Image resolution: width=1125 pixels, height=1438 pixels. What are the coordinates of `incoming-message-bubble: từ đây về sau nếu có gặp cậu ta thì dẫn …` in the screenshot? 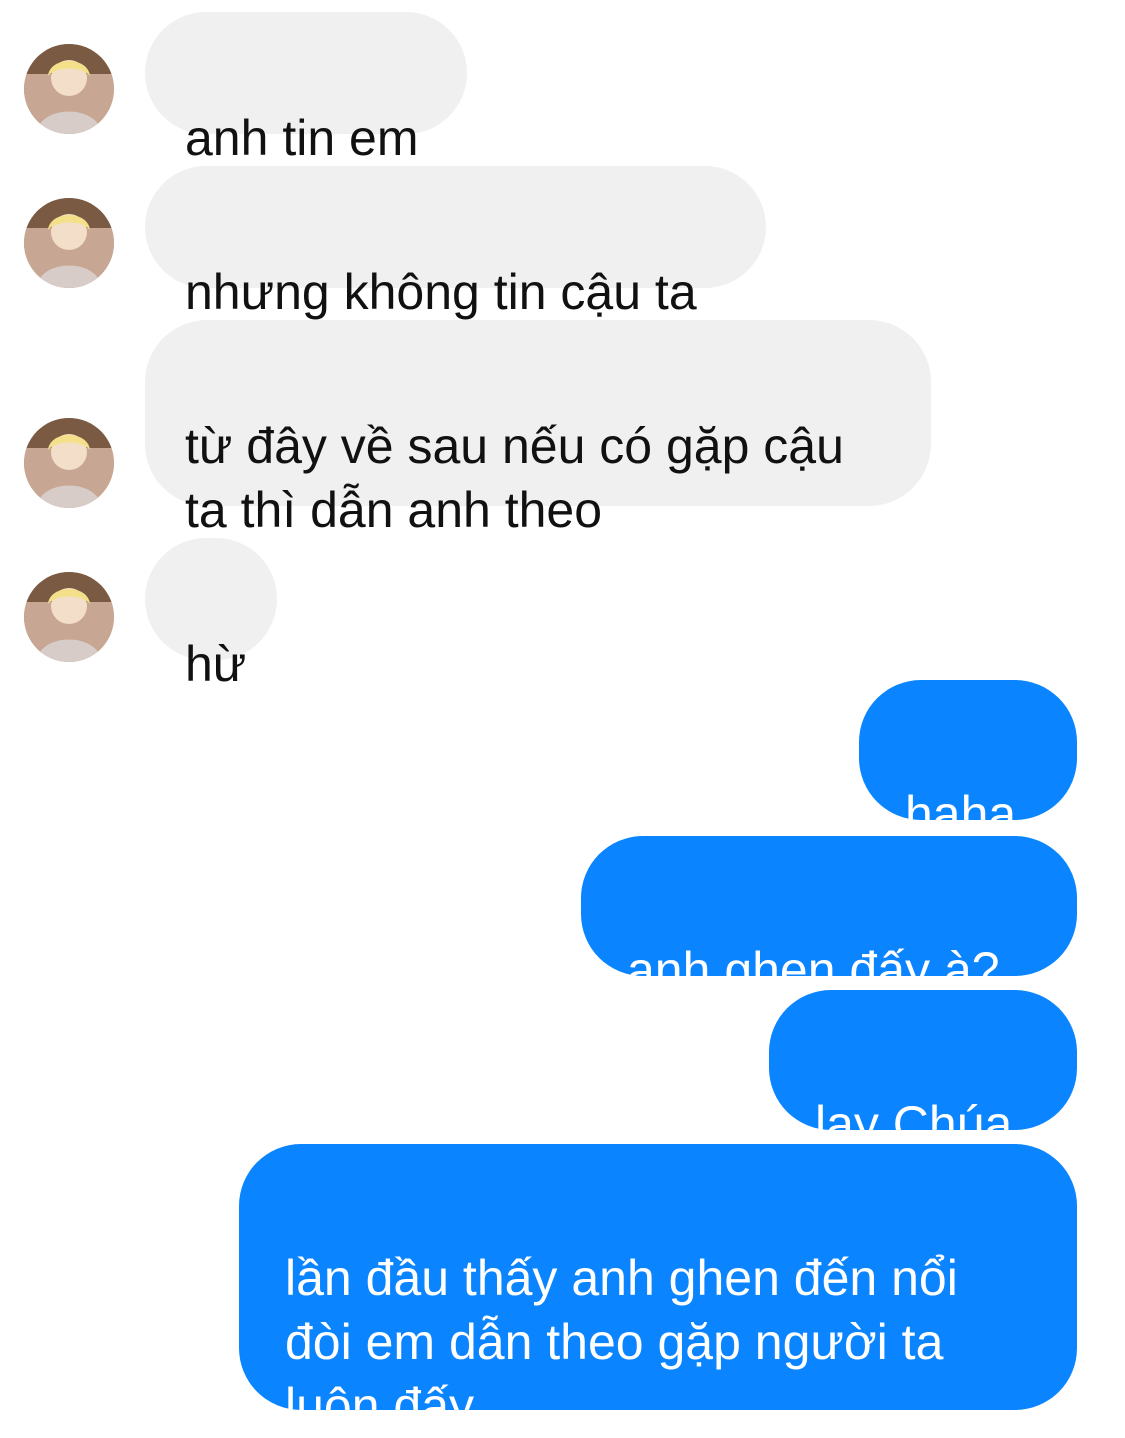 It's located at (538, 429).